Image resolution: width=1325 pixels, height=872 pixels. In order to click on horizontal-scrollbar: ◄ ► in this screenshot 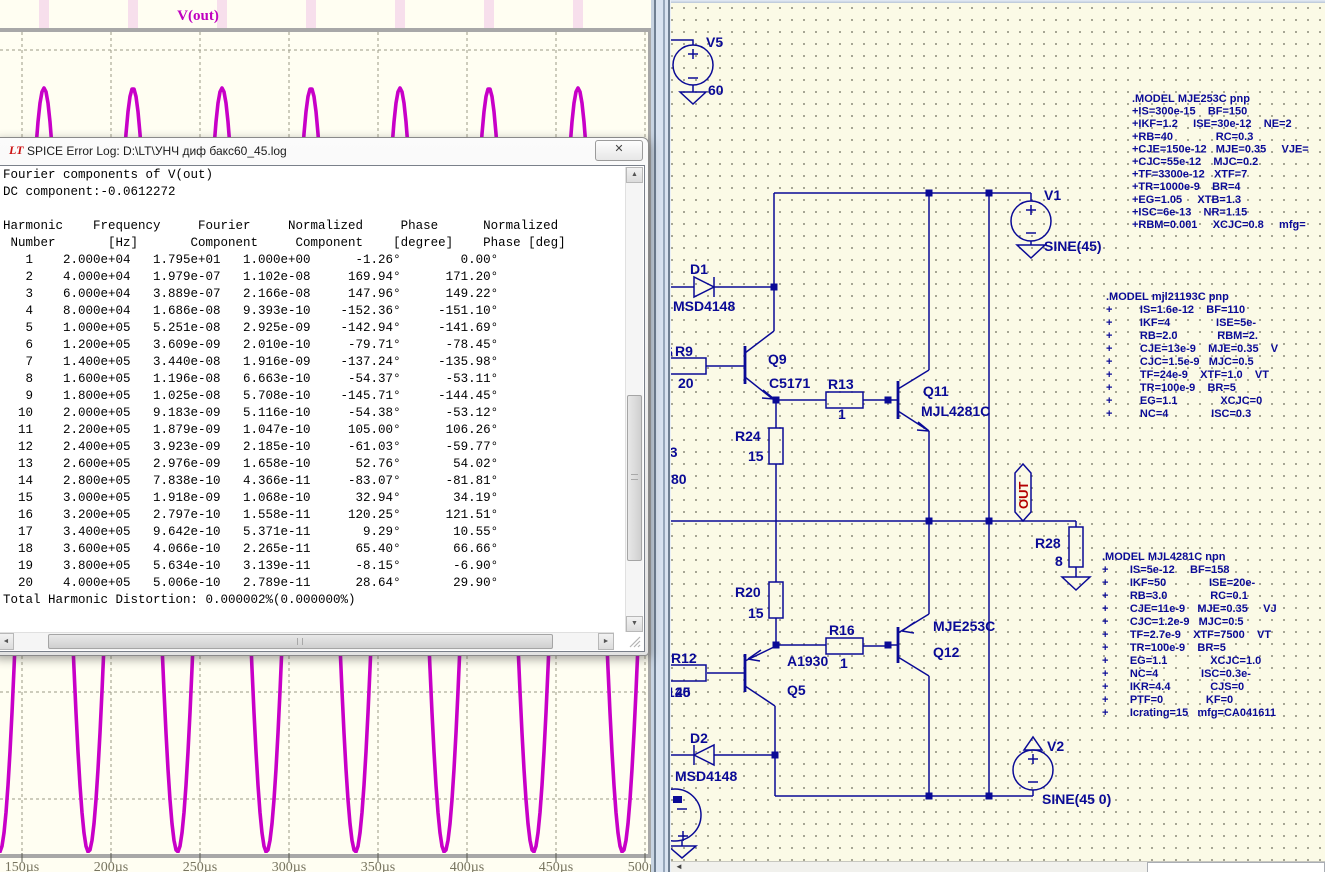, I will do `click(307, 641)`.